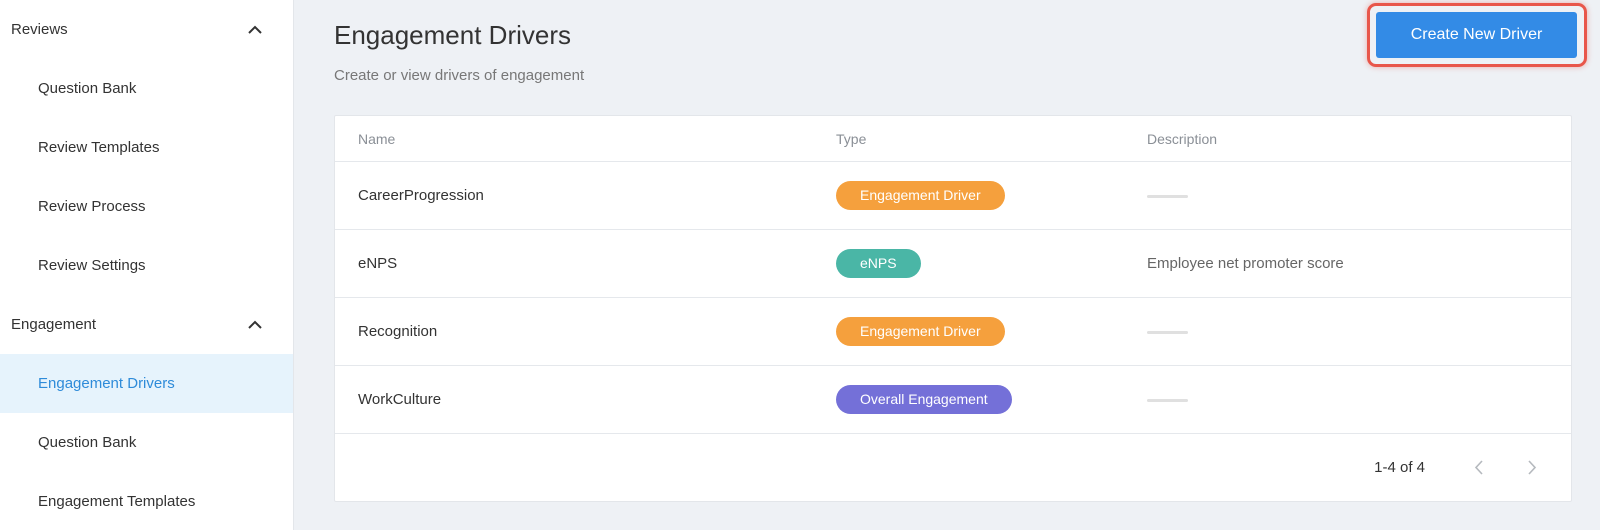 This screenshot has height=530, width=1600. Describe the element at coordinates (1399, 467) in the screenshot. I see `pagination-range: 1-4 of 4` at that location.